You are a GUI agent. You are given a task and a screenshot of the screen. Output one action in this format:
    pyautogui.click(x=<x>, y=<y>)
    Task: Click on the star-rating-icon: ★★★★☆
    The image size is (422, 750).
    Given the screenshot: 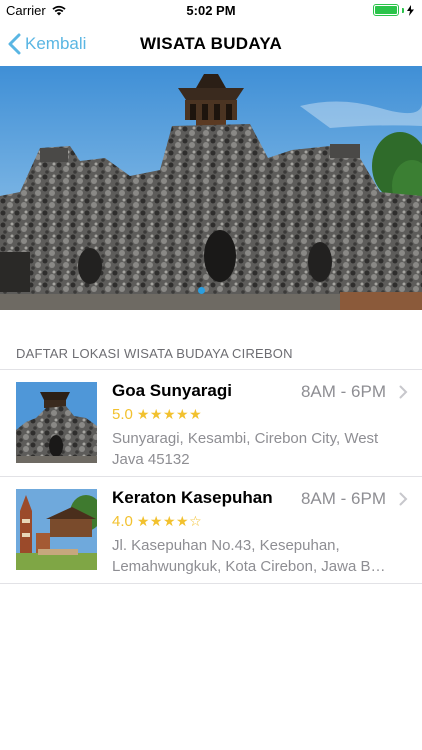 What is the action you would take?
    pyautogui.click(x=169, y=521)
    